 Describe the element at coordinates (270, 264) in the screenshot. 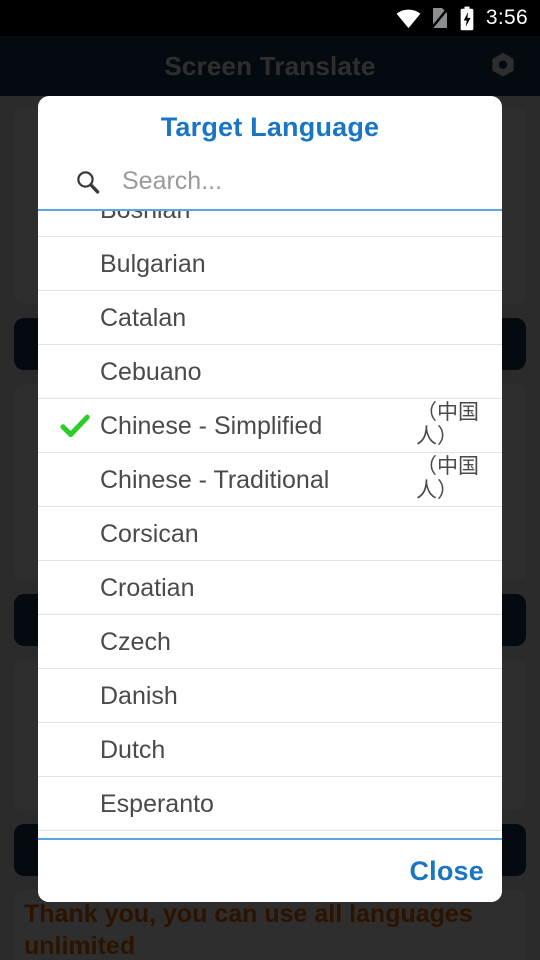

I see `language-row: Bulgarian` at that location.